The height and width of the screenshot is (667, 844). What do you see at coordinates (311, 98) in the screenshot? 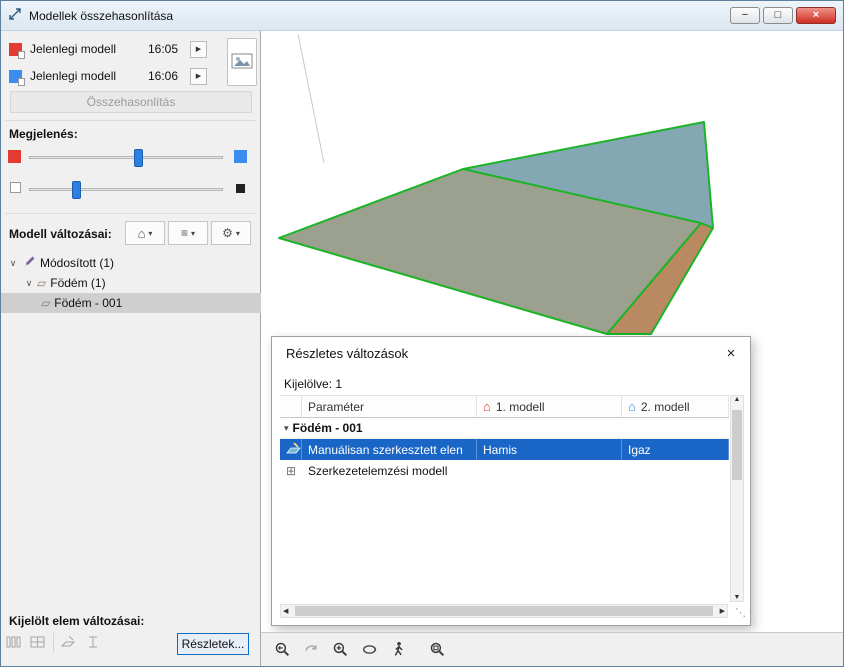
I see `construction-line` at bounding box center [311, 98].